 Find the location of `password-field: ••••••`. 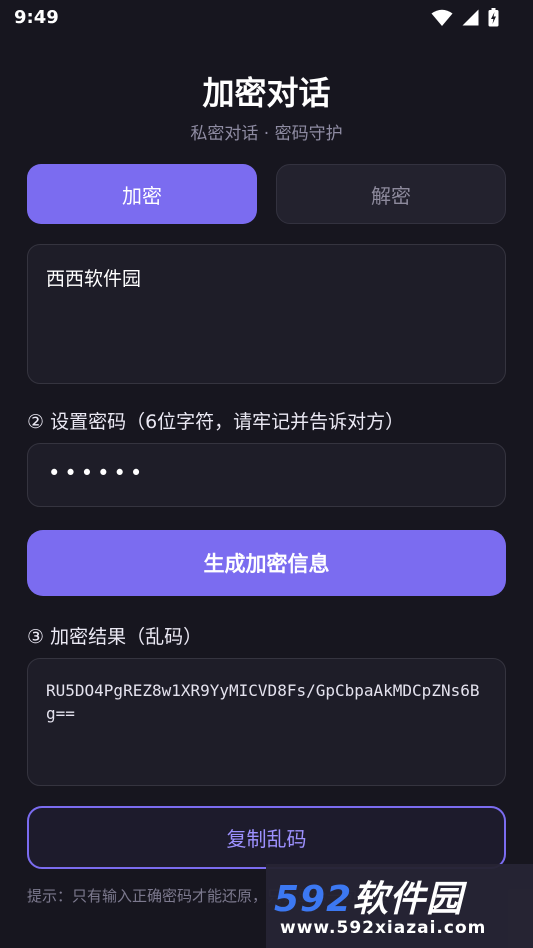

password-field: •••••• is located at coordinates (266, 475).